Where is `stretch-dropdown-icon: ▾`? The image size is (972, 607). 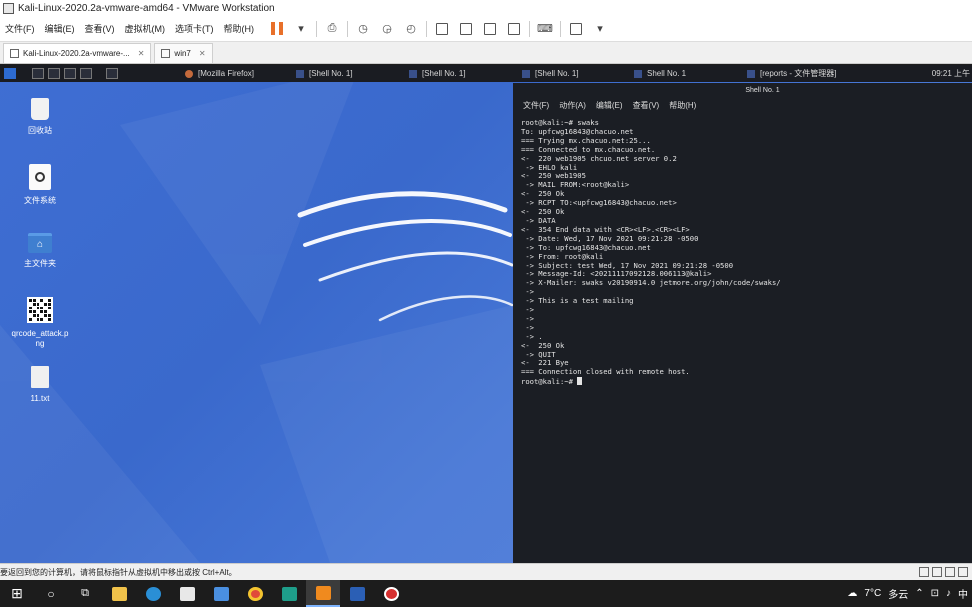 stretch-dropdown-icon: ▾ is located at coordinates (600, 29).